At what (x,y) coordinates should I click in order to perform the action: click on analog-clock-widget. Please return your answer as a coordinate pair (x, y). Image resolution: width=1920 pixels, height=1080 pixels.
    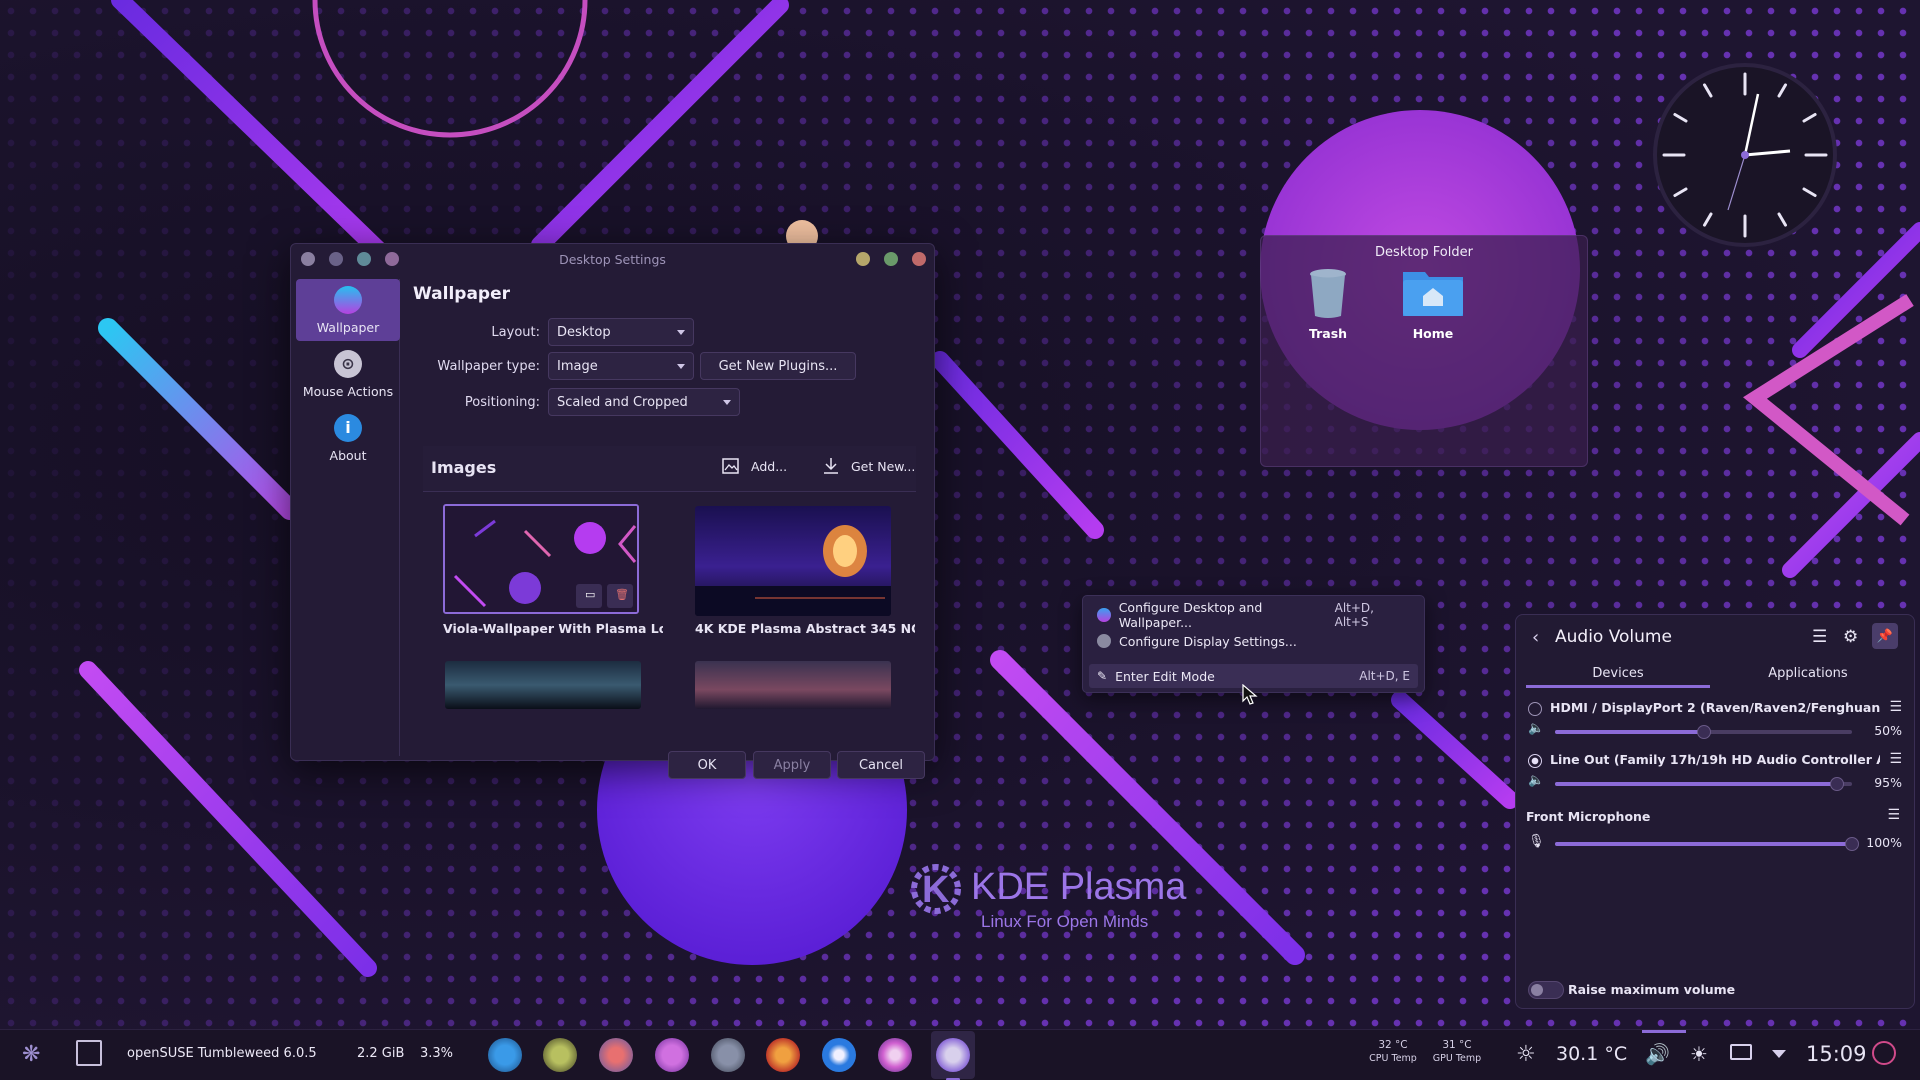
    Looking at the image, I should click on (1745, 155).